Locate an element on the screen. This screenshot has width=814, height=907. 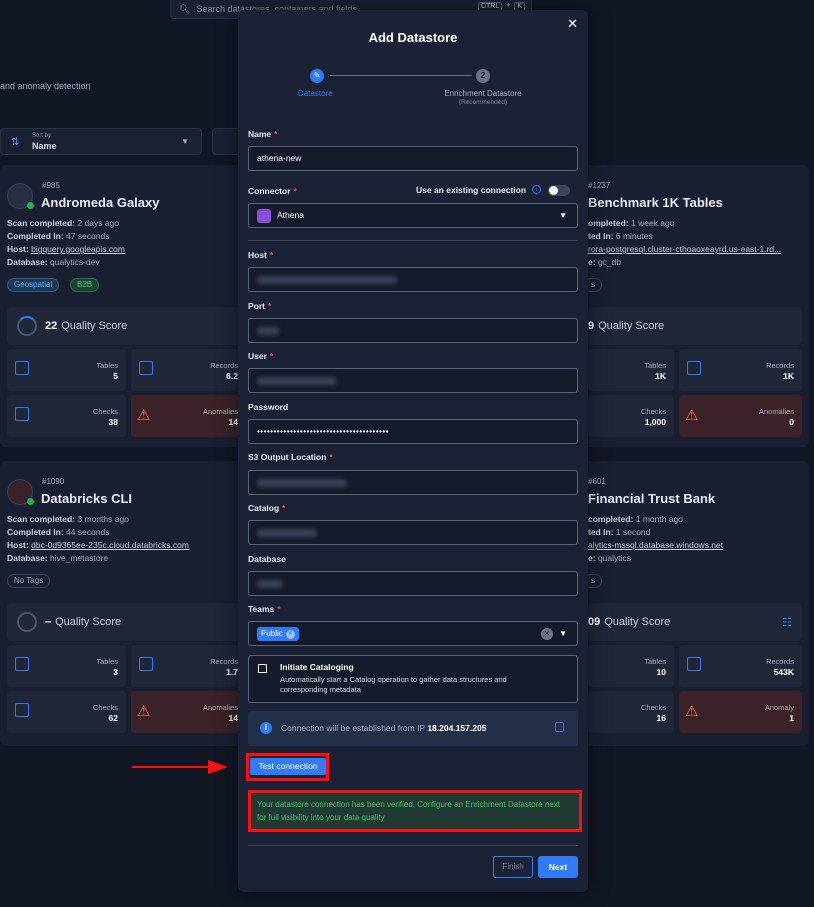
name-label: Name * is located at coordinates (263, 134).